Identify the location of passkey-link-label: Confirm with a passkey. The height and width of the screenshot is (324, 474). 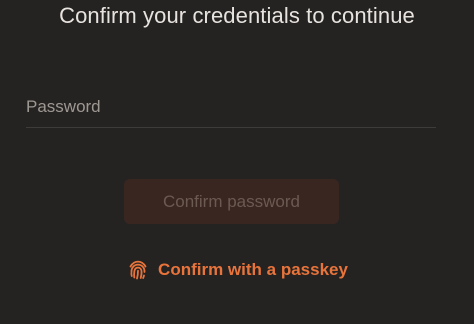
(253, 269).